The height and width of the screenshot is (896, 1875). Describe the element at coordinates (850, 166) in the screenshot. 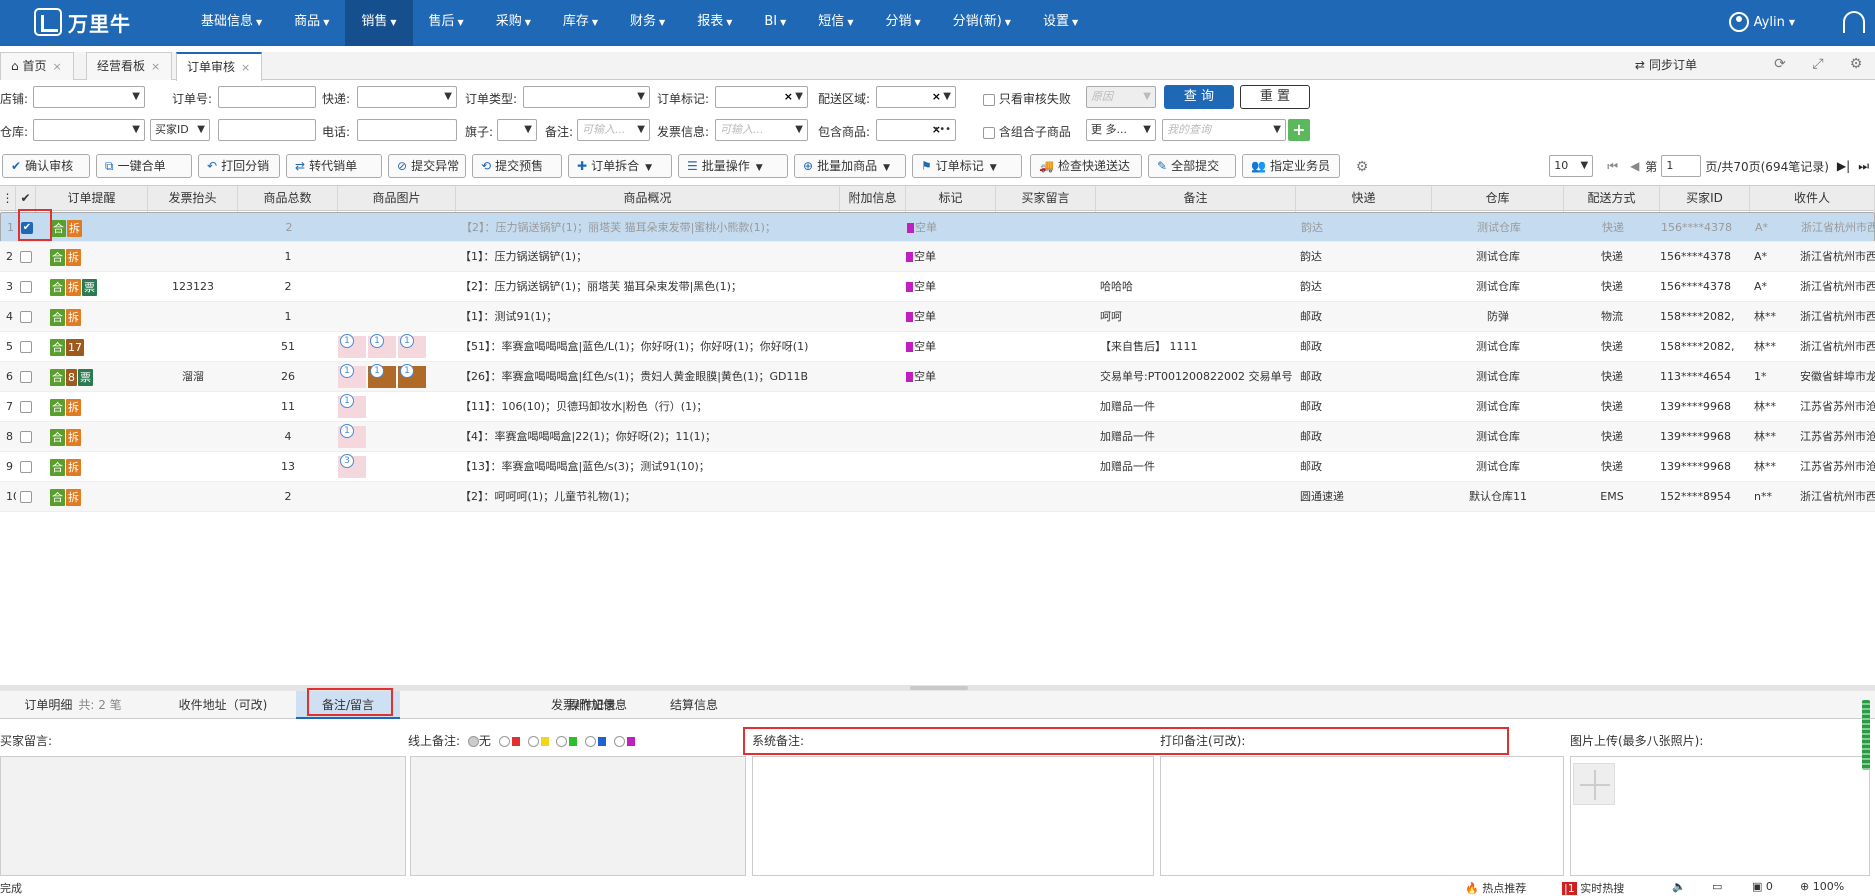

I see `toolbar-button-8: ⊕ 批量加商品 ▼` at that location.